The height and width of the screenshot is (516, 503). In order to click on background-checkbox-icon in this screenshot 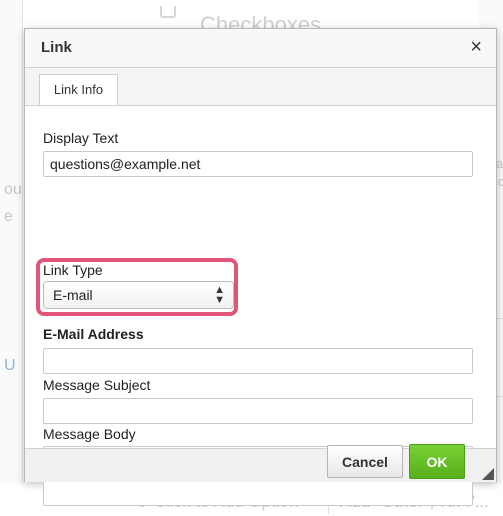, I will do `click(168, 12)`.